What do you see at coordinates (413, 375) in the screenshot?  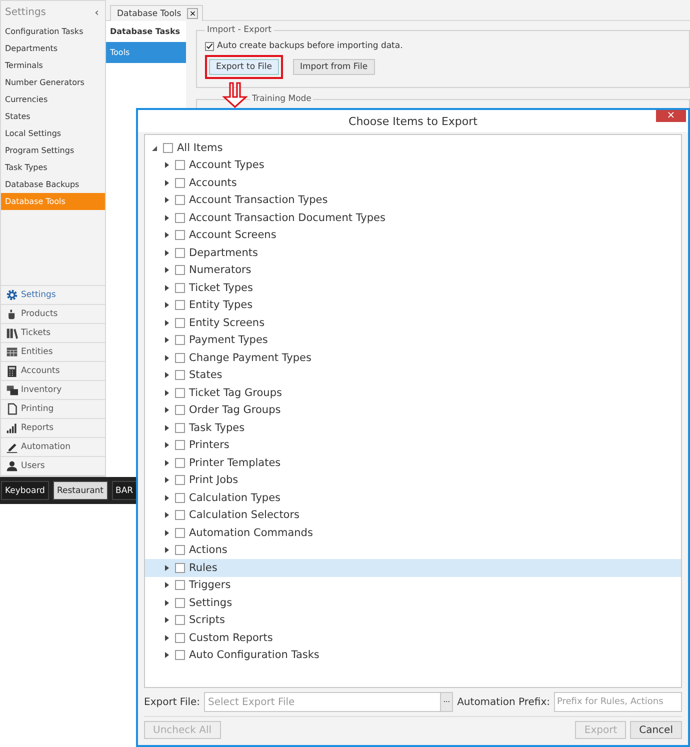 I see `tree-item: States` at bounding box center [413, 375].